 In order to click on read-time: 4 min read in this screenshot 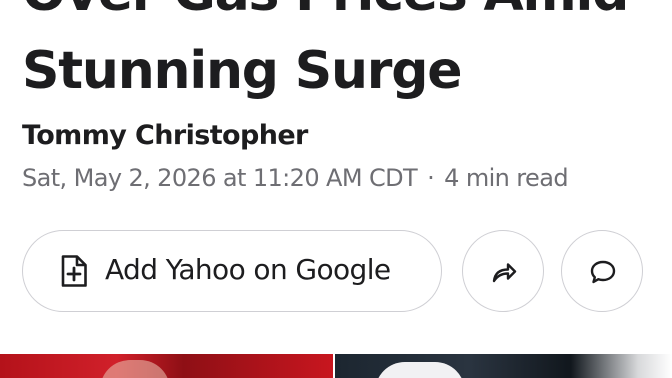, I will do `click(506, 178)`.